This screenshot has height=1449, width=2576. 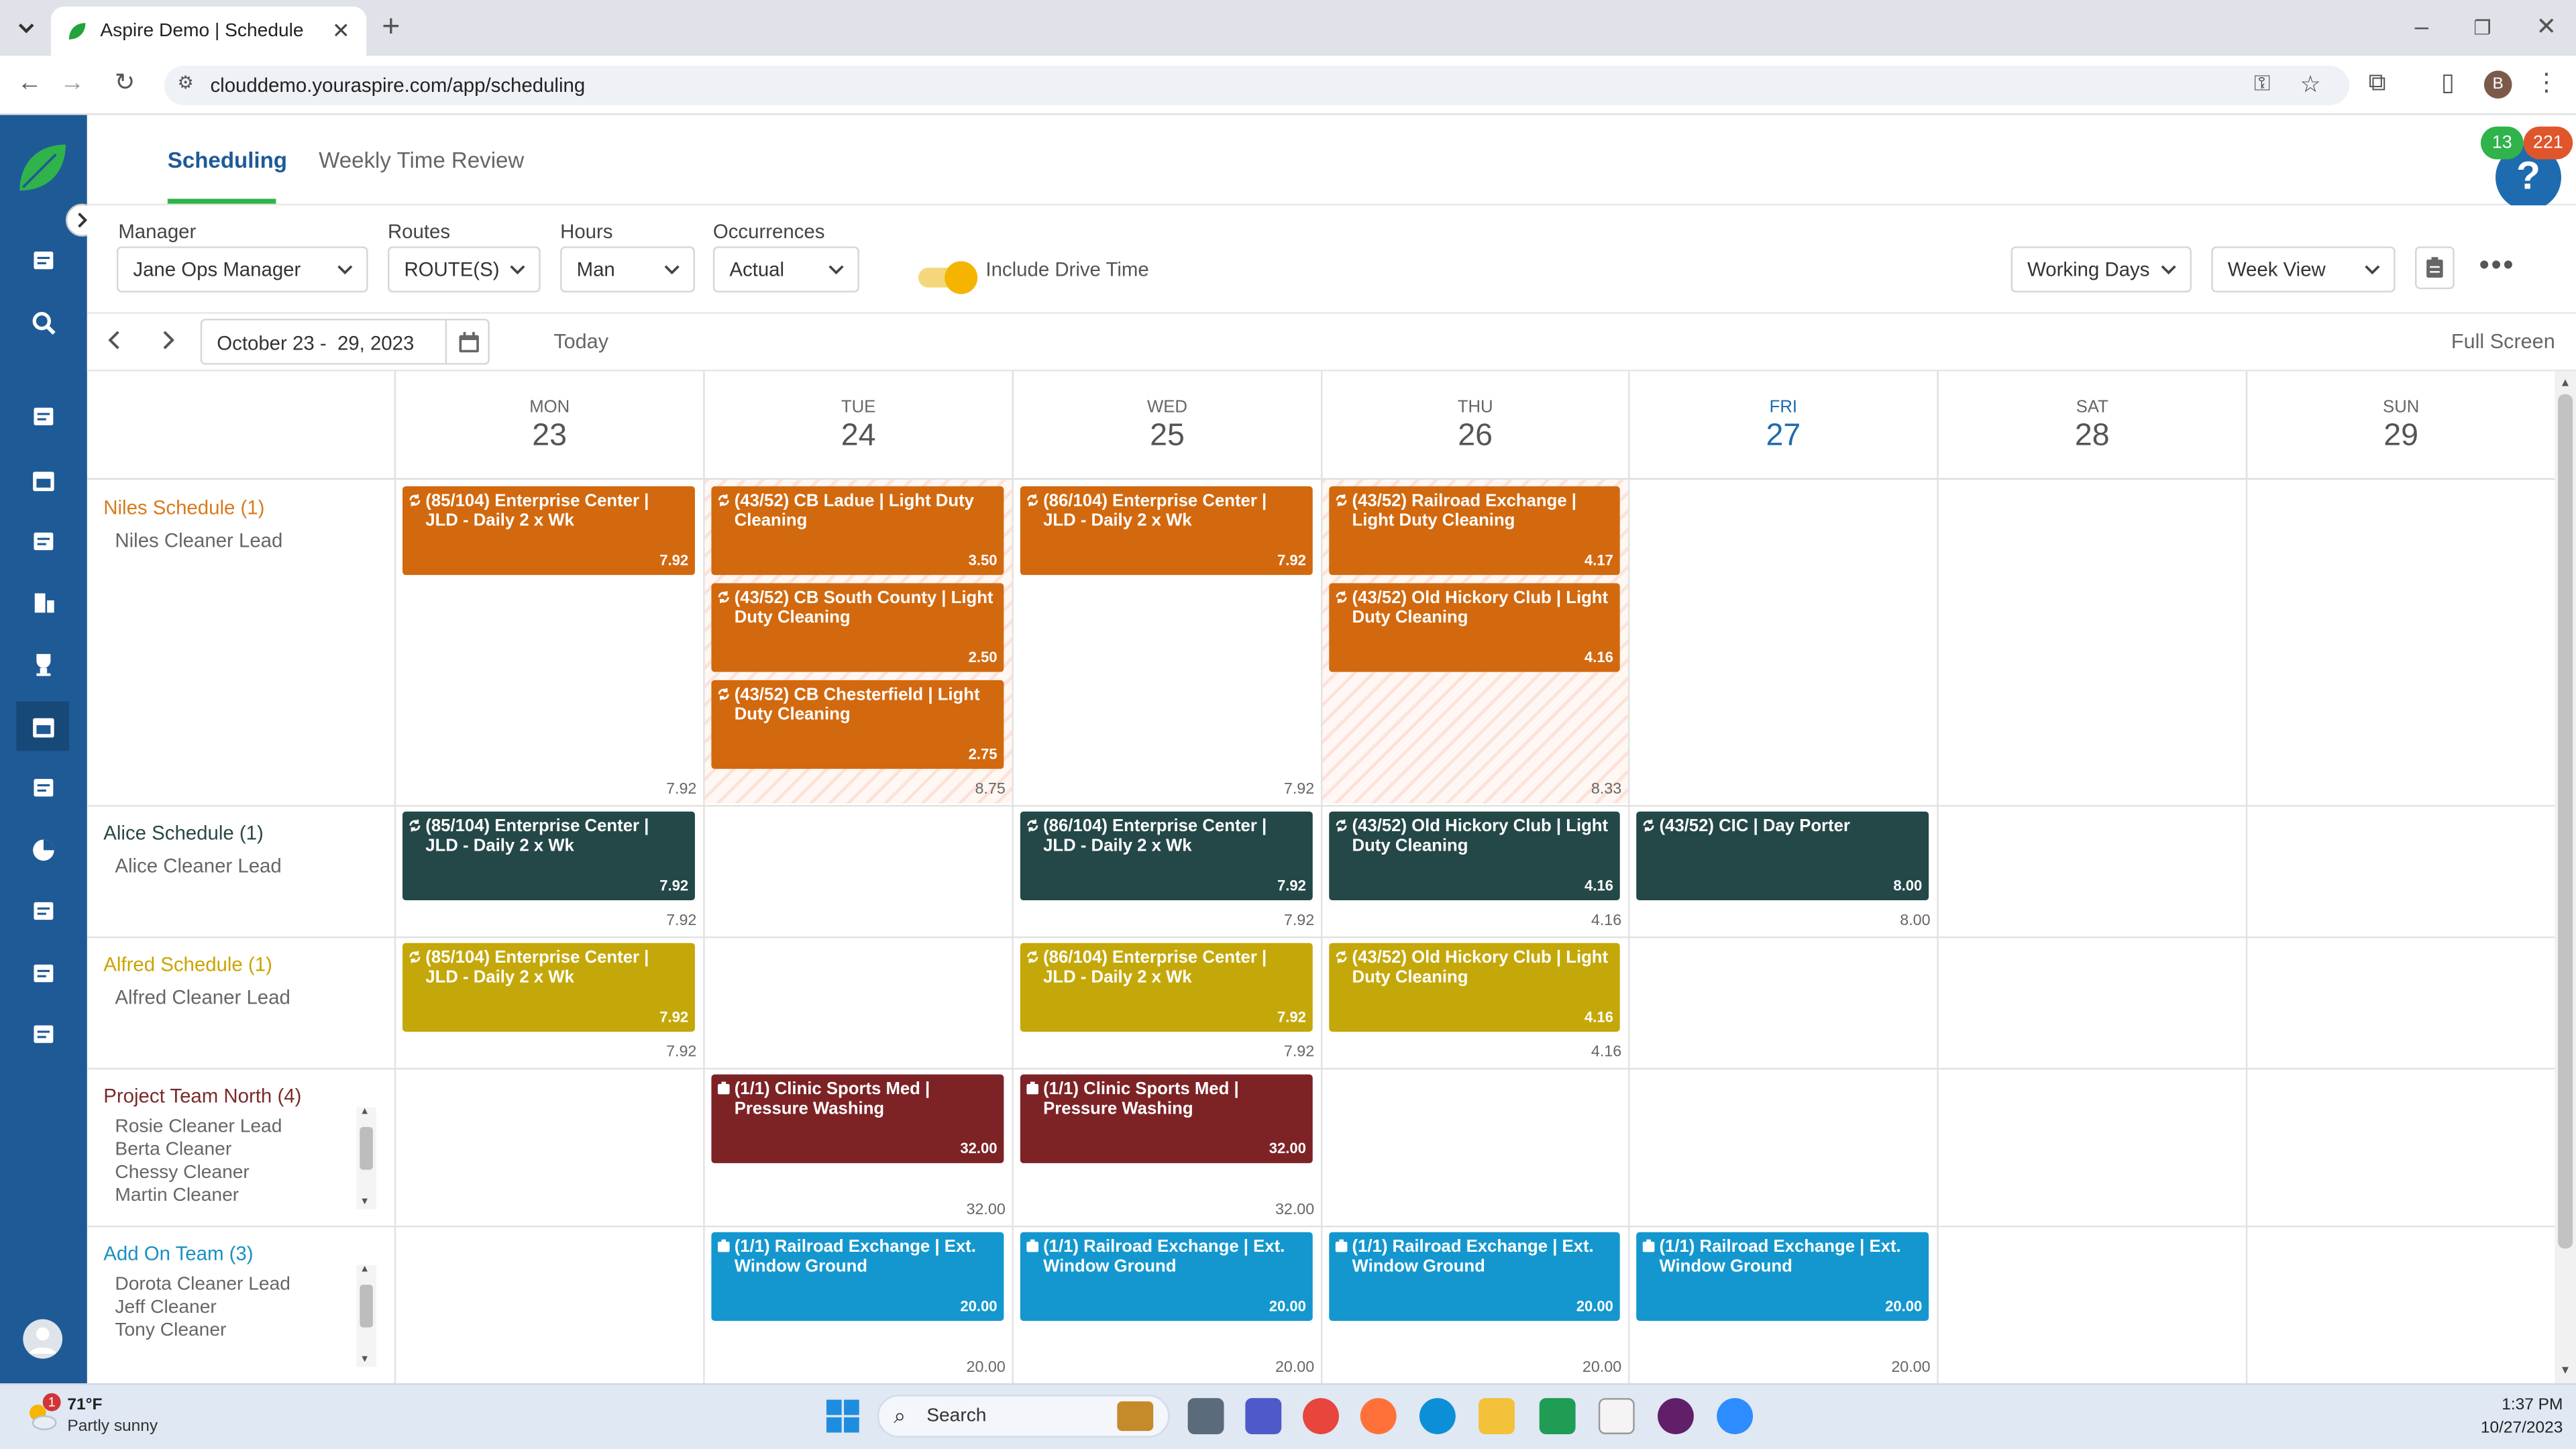 I want to click on group-title: Niles Schedule (1), so click(x=183, y=507).